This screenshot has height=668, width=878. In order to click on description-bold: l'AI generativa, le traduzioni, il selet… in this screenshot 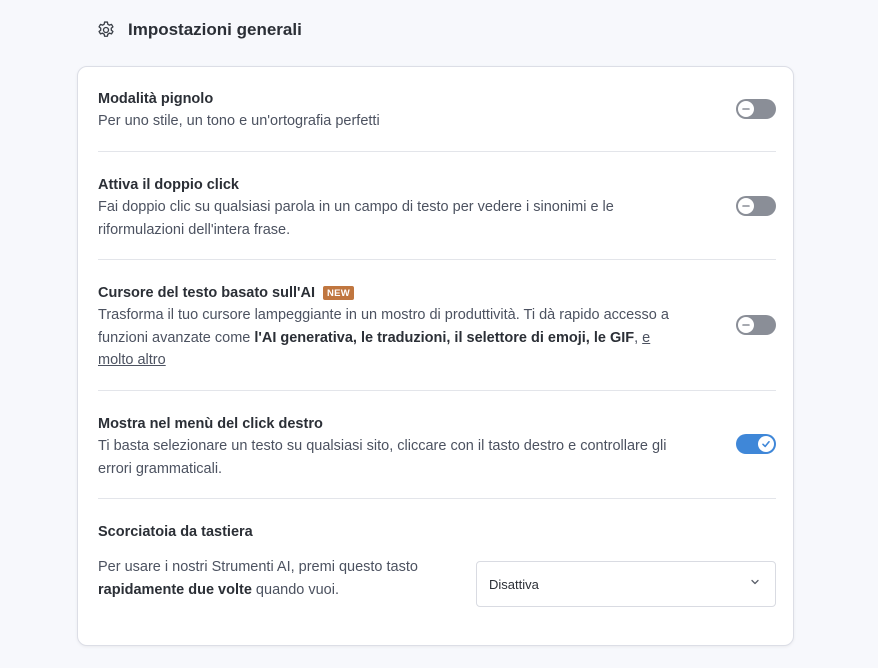, I will do `click(444, 337)`.